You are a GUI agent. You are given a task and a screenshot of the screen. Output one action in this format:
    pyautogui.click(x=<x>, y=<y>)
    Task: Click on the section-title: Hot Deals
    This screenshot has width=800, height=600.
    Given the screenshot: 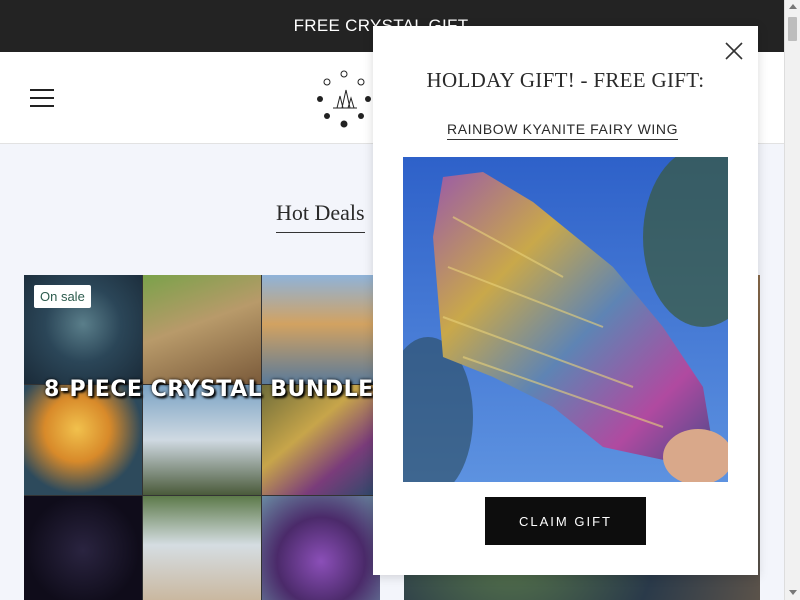 What is the action you would take?
    pyautogui.click(x=320, y=216)
    